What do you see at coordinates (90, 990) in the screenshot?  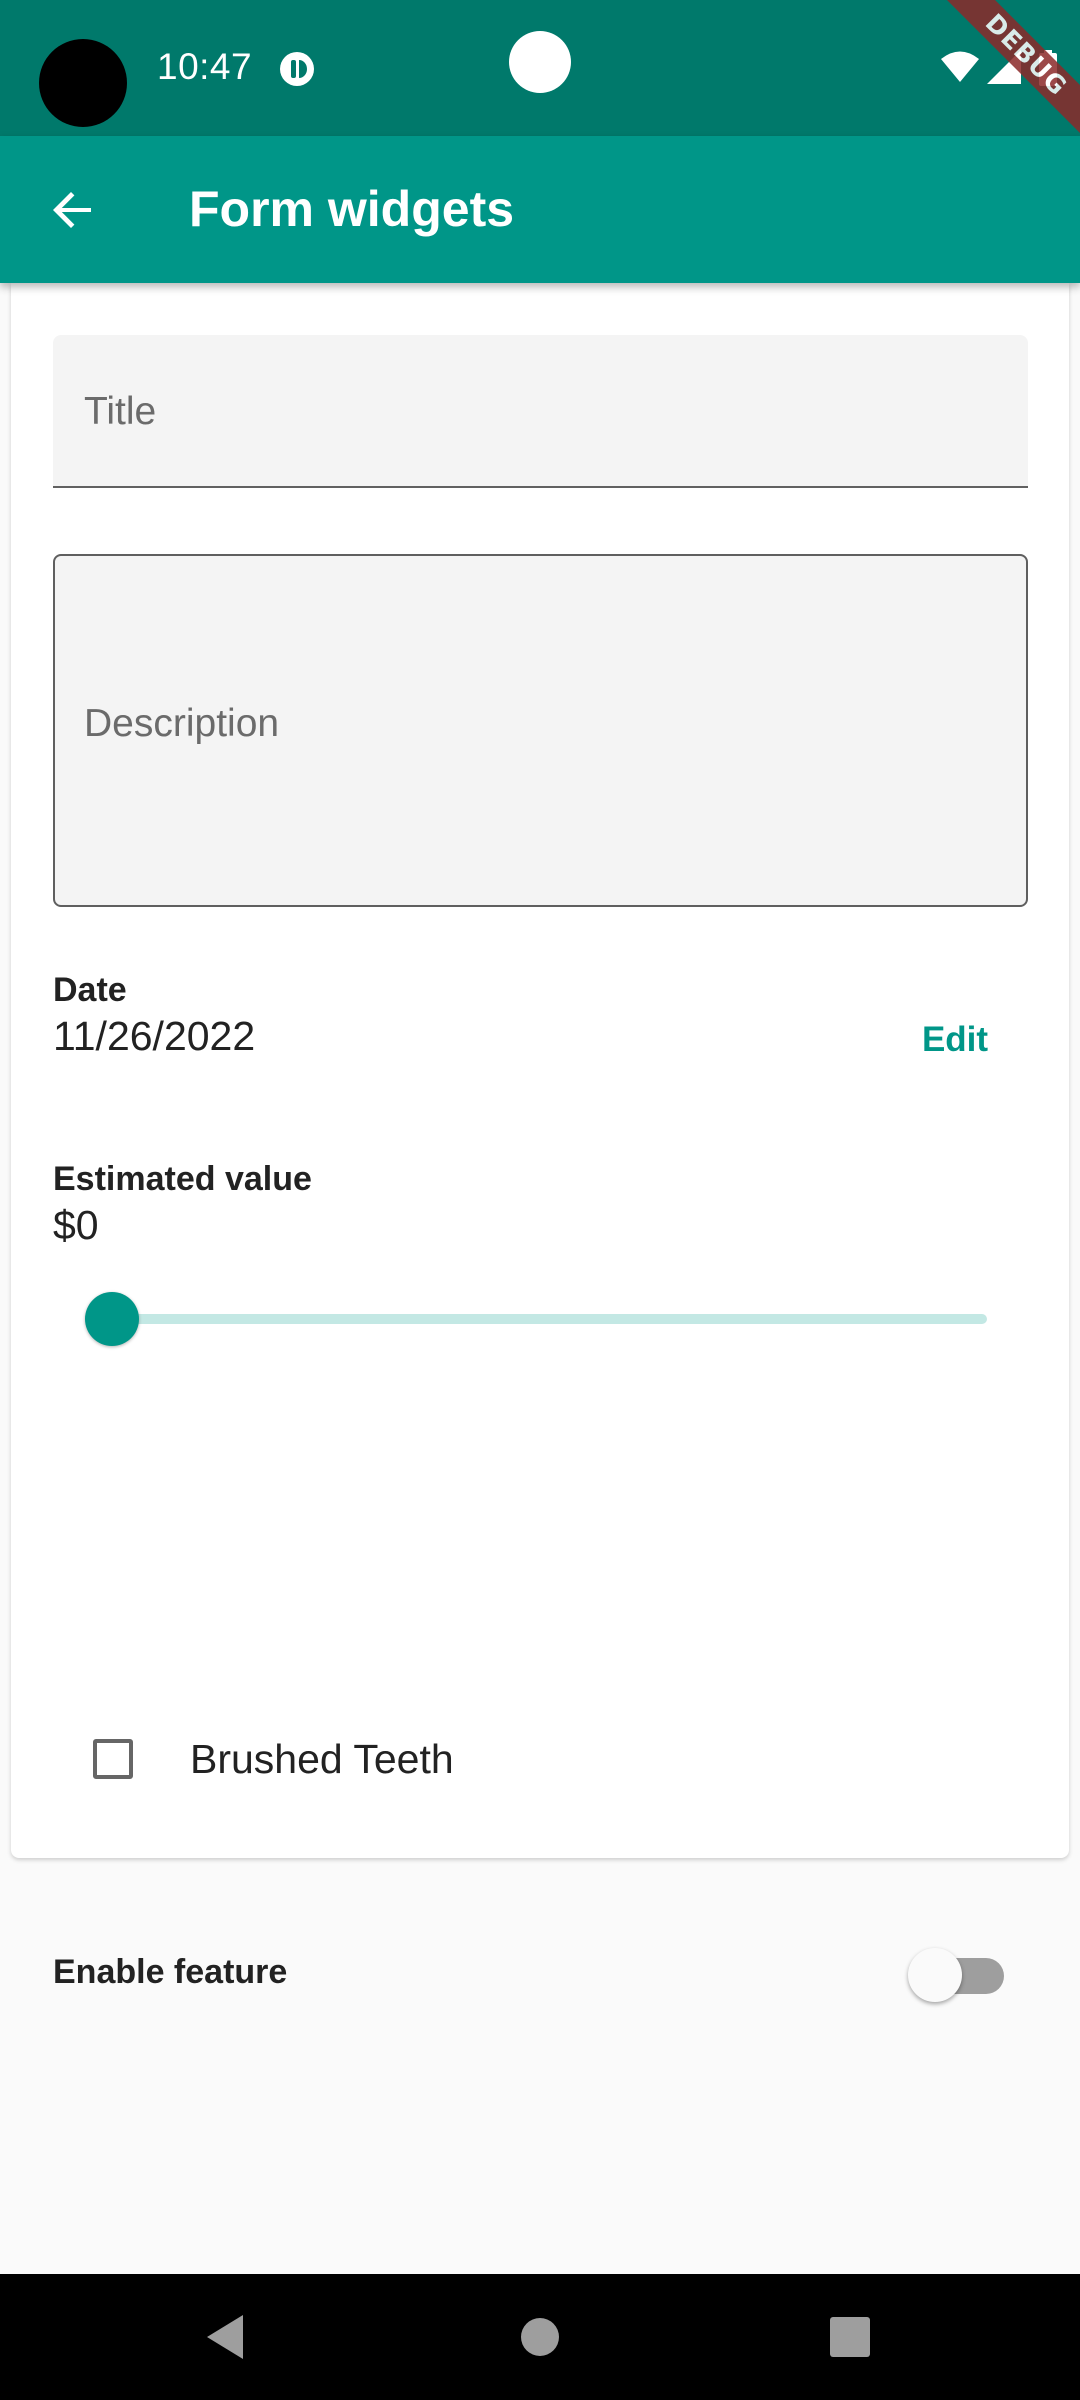 I see `date-label: Date` at bounding box center [90, 990].